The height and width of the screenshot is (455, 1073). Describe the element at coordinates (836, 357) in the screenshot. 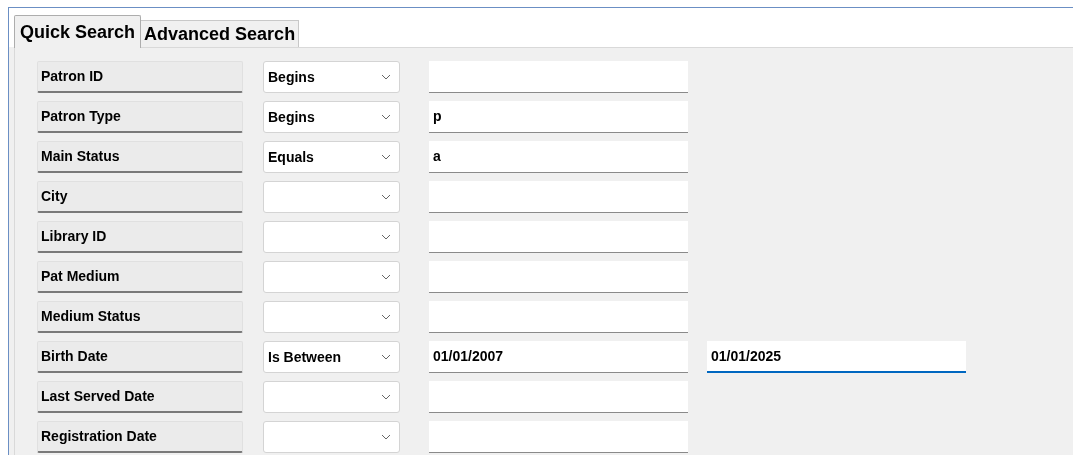

I see `input-field: 01/01/2025` at that location.